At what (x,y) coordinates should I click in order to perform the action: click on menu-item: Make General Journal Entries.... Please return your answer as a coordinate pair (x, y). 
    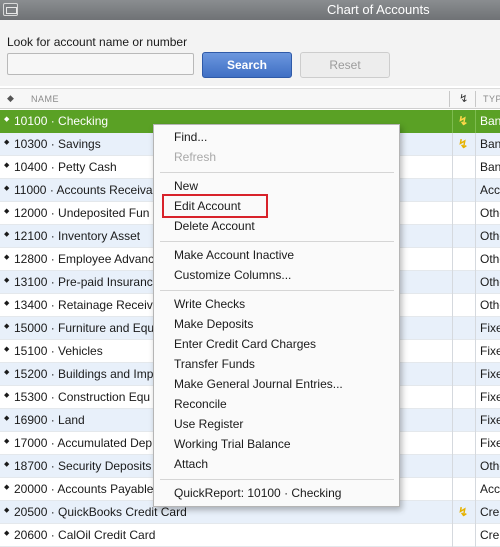
    Looking at the image, I should click on (258, 384).